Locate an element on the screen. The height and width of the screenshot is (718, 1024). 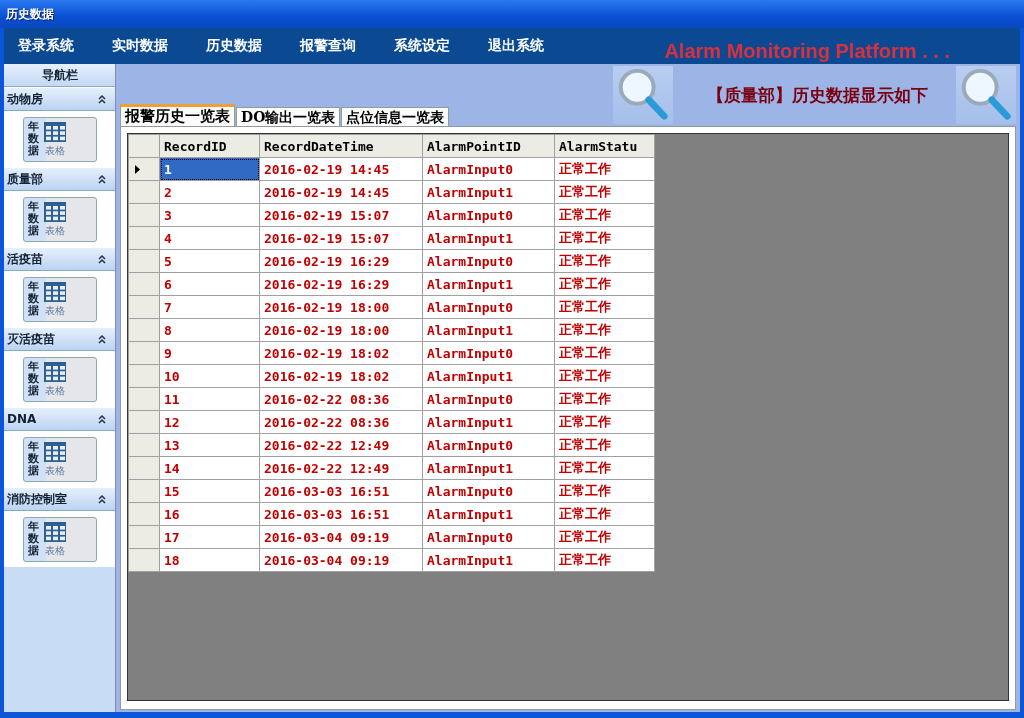
column-header: RecordDateTime is located at coordinates (341, 146).